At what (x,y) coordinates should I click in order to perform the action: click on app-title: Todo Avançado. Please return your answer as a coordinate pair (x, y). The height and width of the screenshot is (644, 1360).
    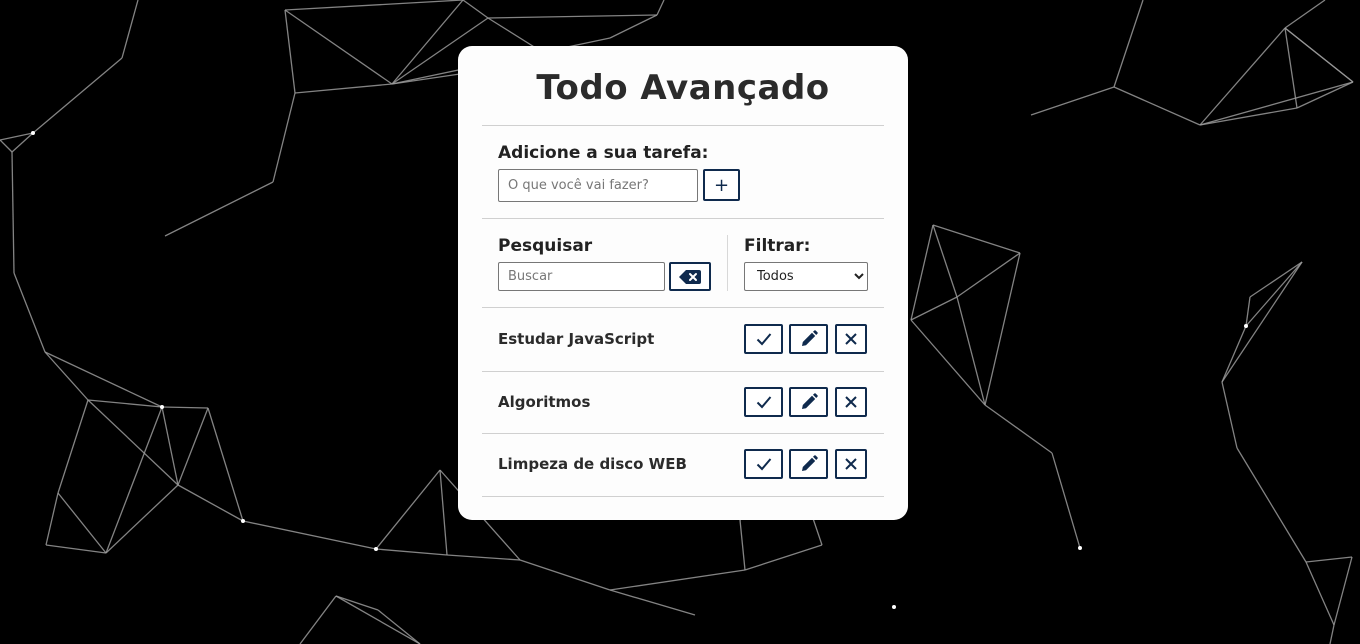
    Looking at the image, I should click on (683, 88).